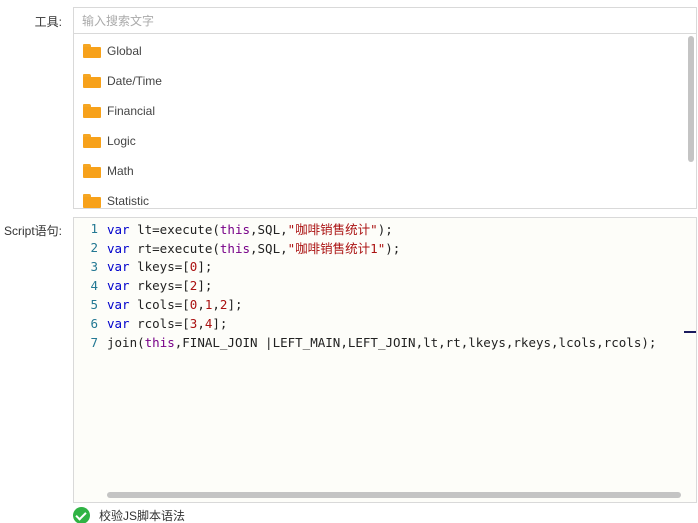 This screenshot has height=523, width=698. Describe the element at coordinates (94, 247) in the screenshot. I see `line-number: 2` at that location.